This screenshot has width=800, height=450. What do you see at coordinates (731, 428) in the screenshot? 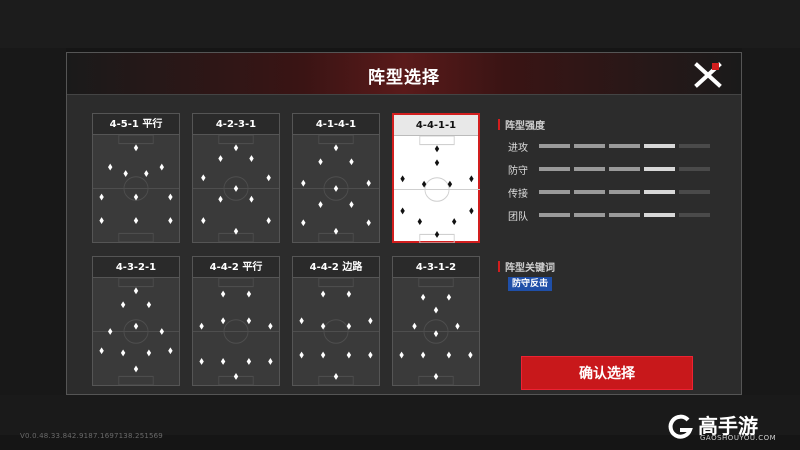
I see `watermark-logo: 高手游 GAOSHOUYOU.COM` at bounding box center [731, 428].